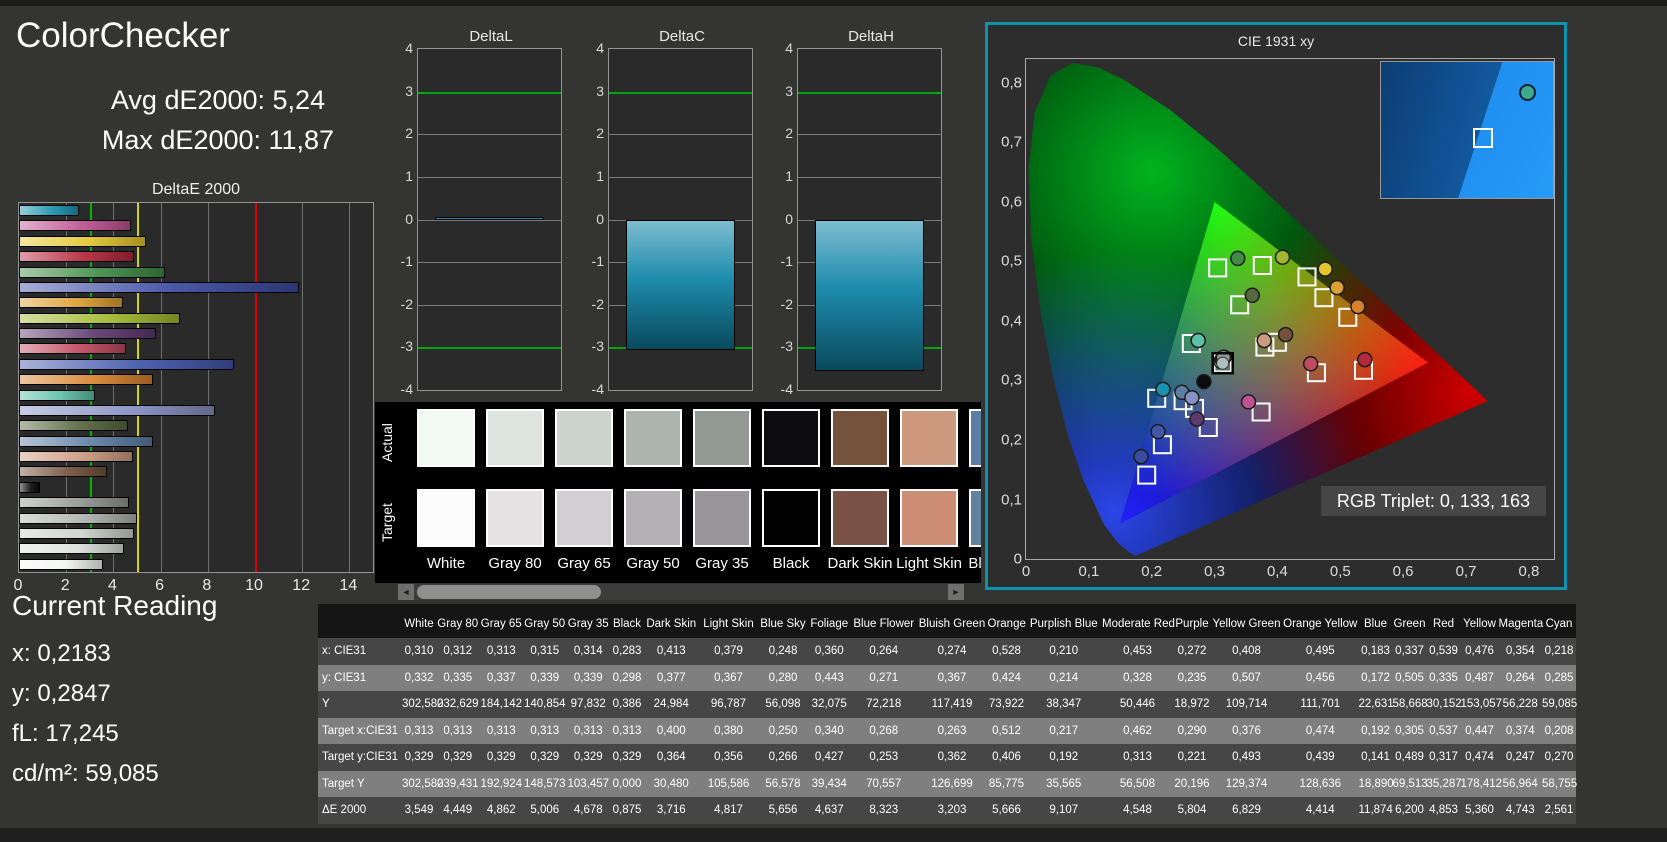  Describe the element at coordinates (860, 438) in the screenshot. I see `actual-swatch-dark-skin` at that location.